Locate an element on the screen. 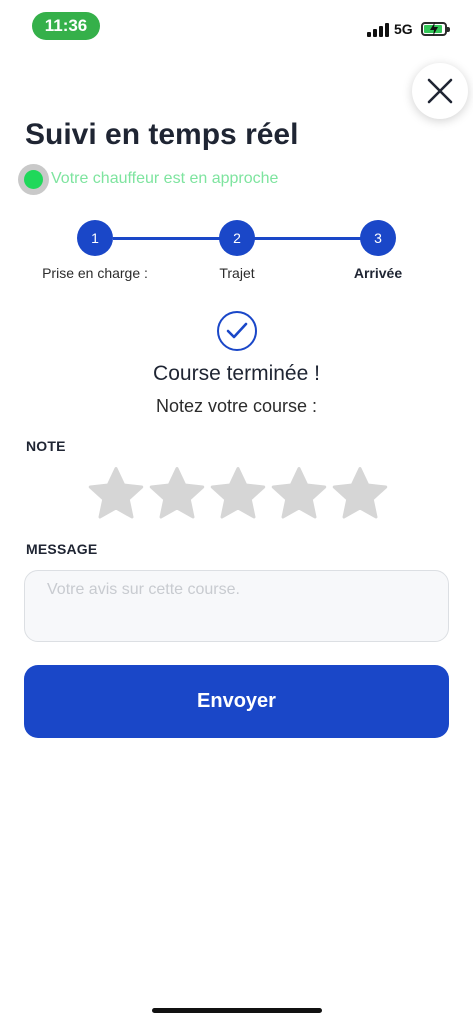  completion-title: Course terminée ! is located at coordinates (236, 373).